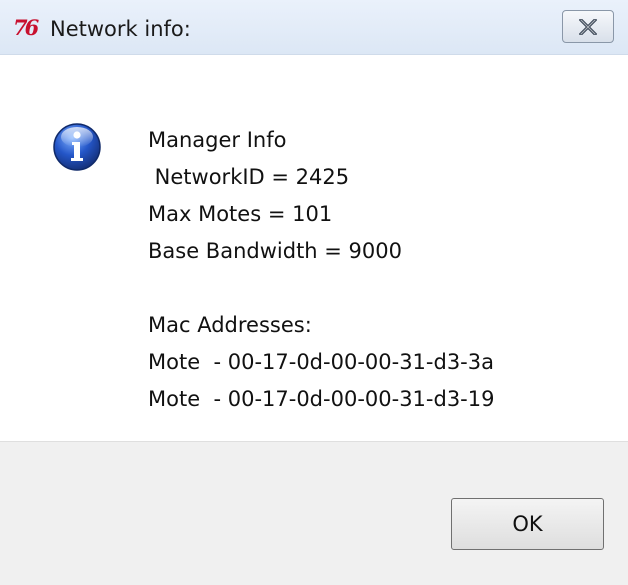 This screenshot has height=585, width=628. Describe the element at coordinates (77, 147) in the screenshot. I see `info-icon` at that location.